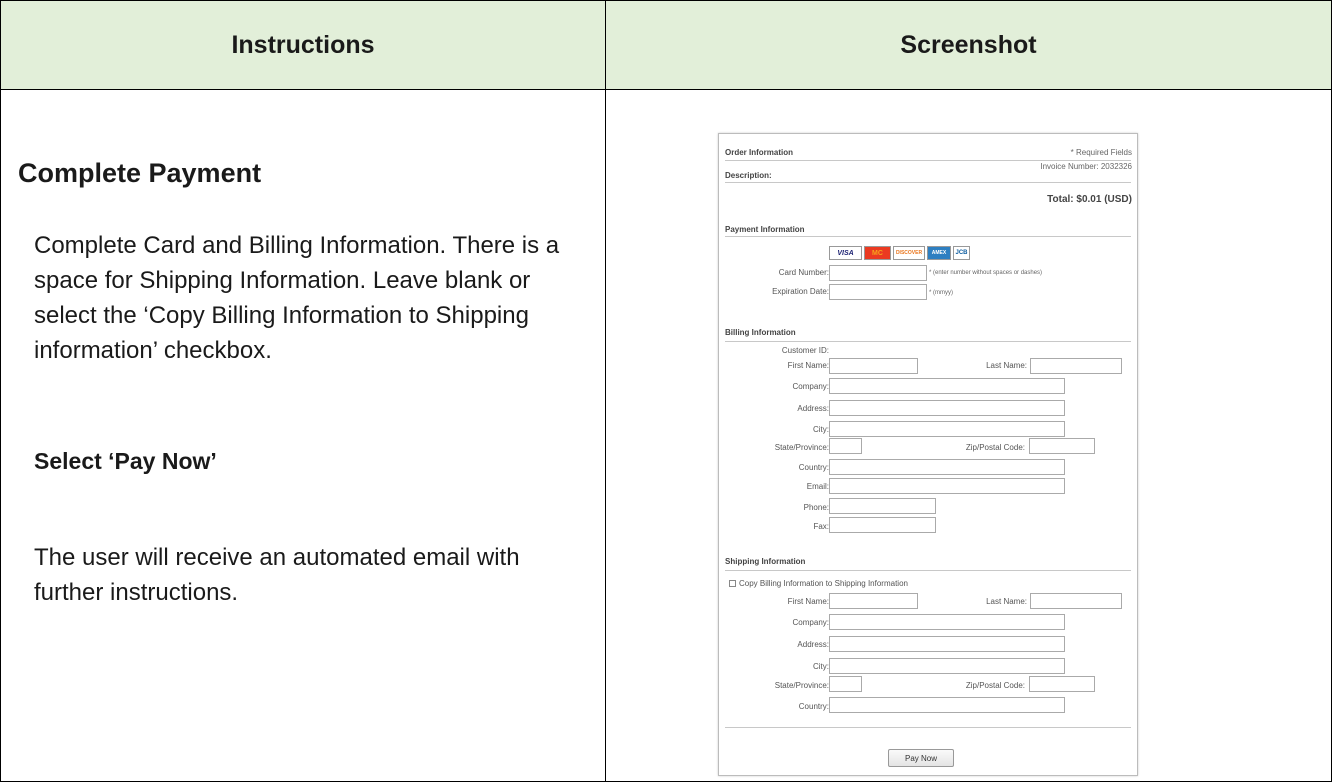  I want to click on shipping-last-name-label: Last Name:, so click(1006, 601).